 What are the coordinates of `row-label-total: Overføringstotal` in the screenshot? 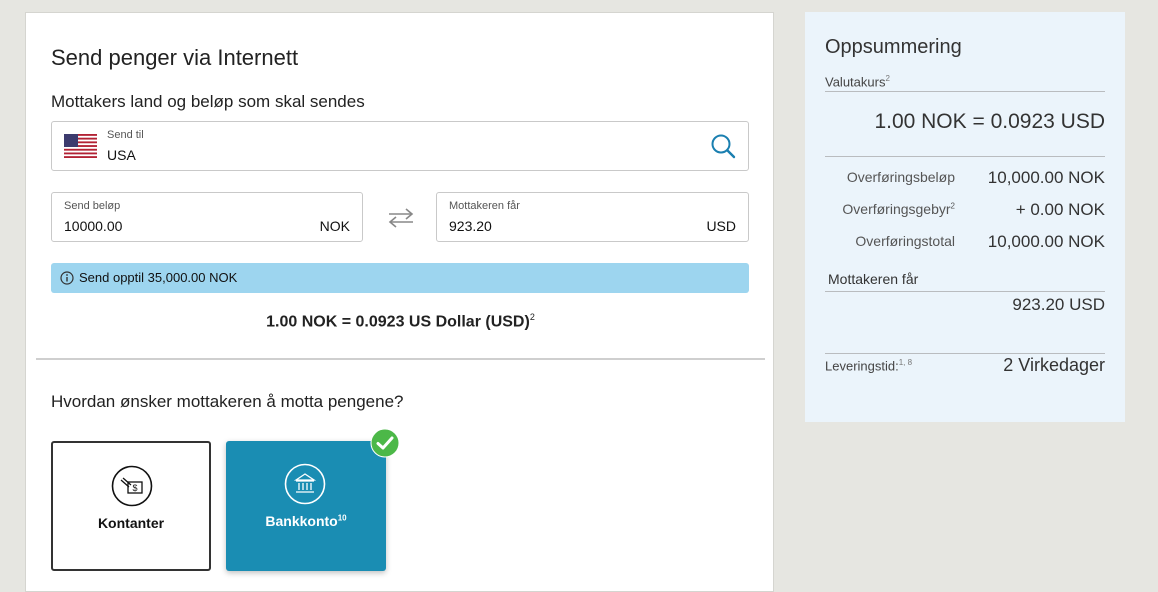 It's located at (905, 241).